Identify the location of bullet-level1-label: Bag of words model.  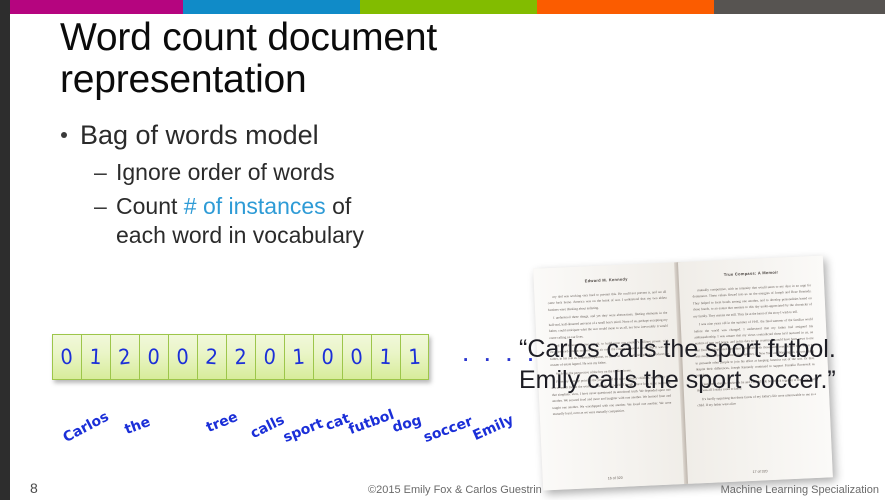
(199, 135).